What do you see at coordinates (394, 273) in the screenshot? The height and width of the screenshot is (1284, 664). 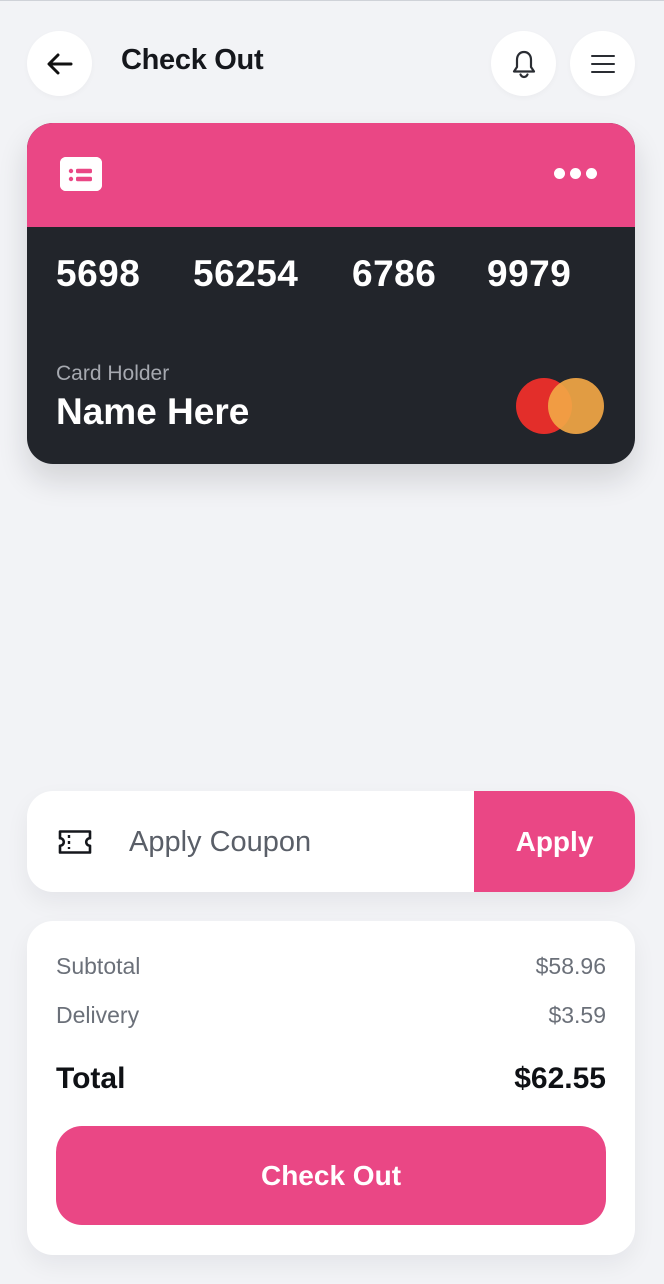 I see `card-number-group-3: 6786` at bounding box center [394, 273].